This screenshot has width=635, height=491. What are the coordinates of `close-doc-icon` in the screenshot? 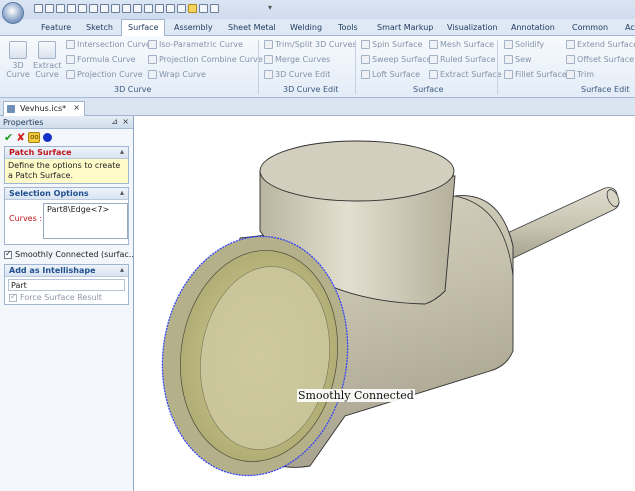 It's located at (60, 8).